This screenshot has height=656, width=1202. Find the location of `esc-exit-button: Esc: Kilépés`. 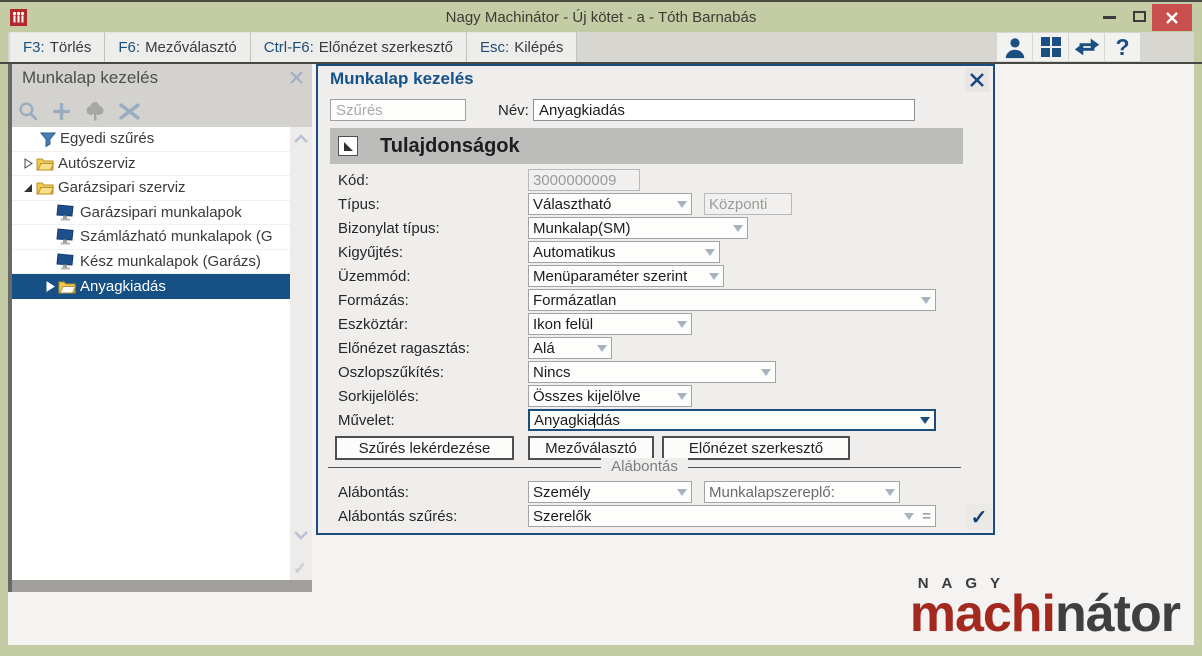

esc-exit-button: Esc: Kilépés is located at coordinates (522, 47).